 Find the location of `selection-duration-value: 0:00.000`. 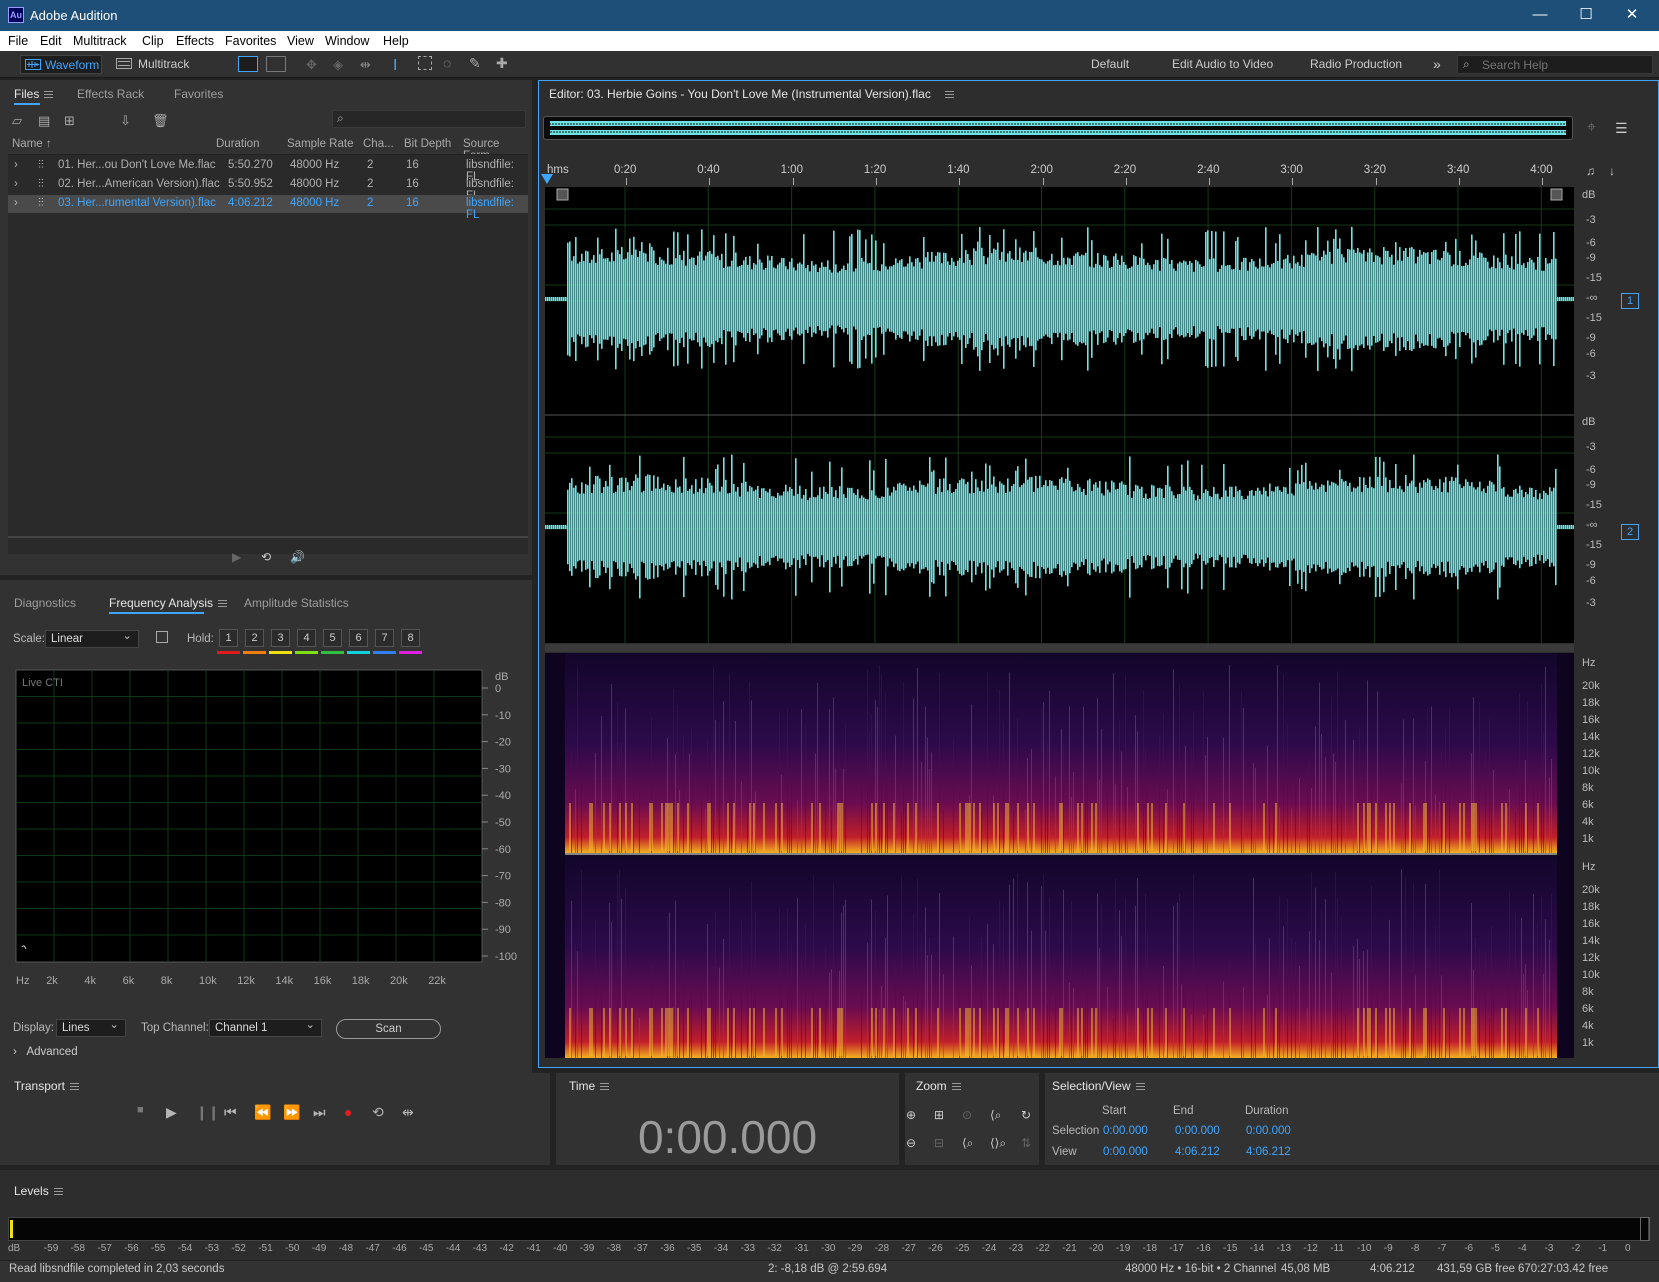

selection-duration-value: 0:00.000 is located at coordinates (1268, 1131).